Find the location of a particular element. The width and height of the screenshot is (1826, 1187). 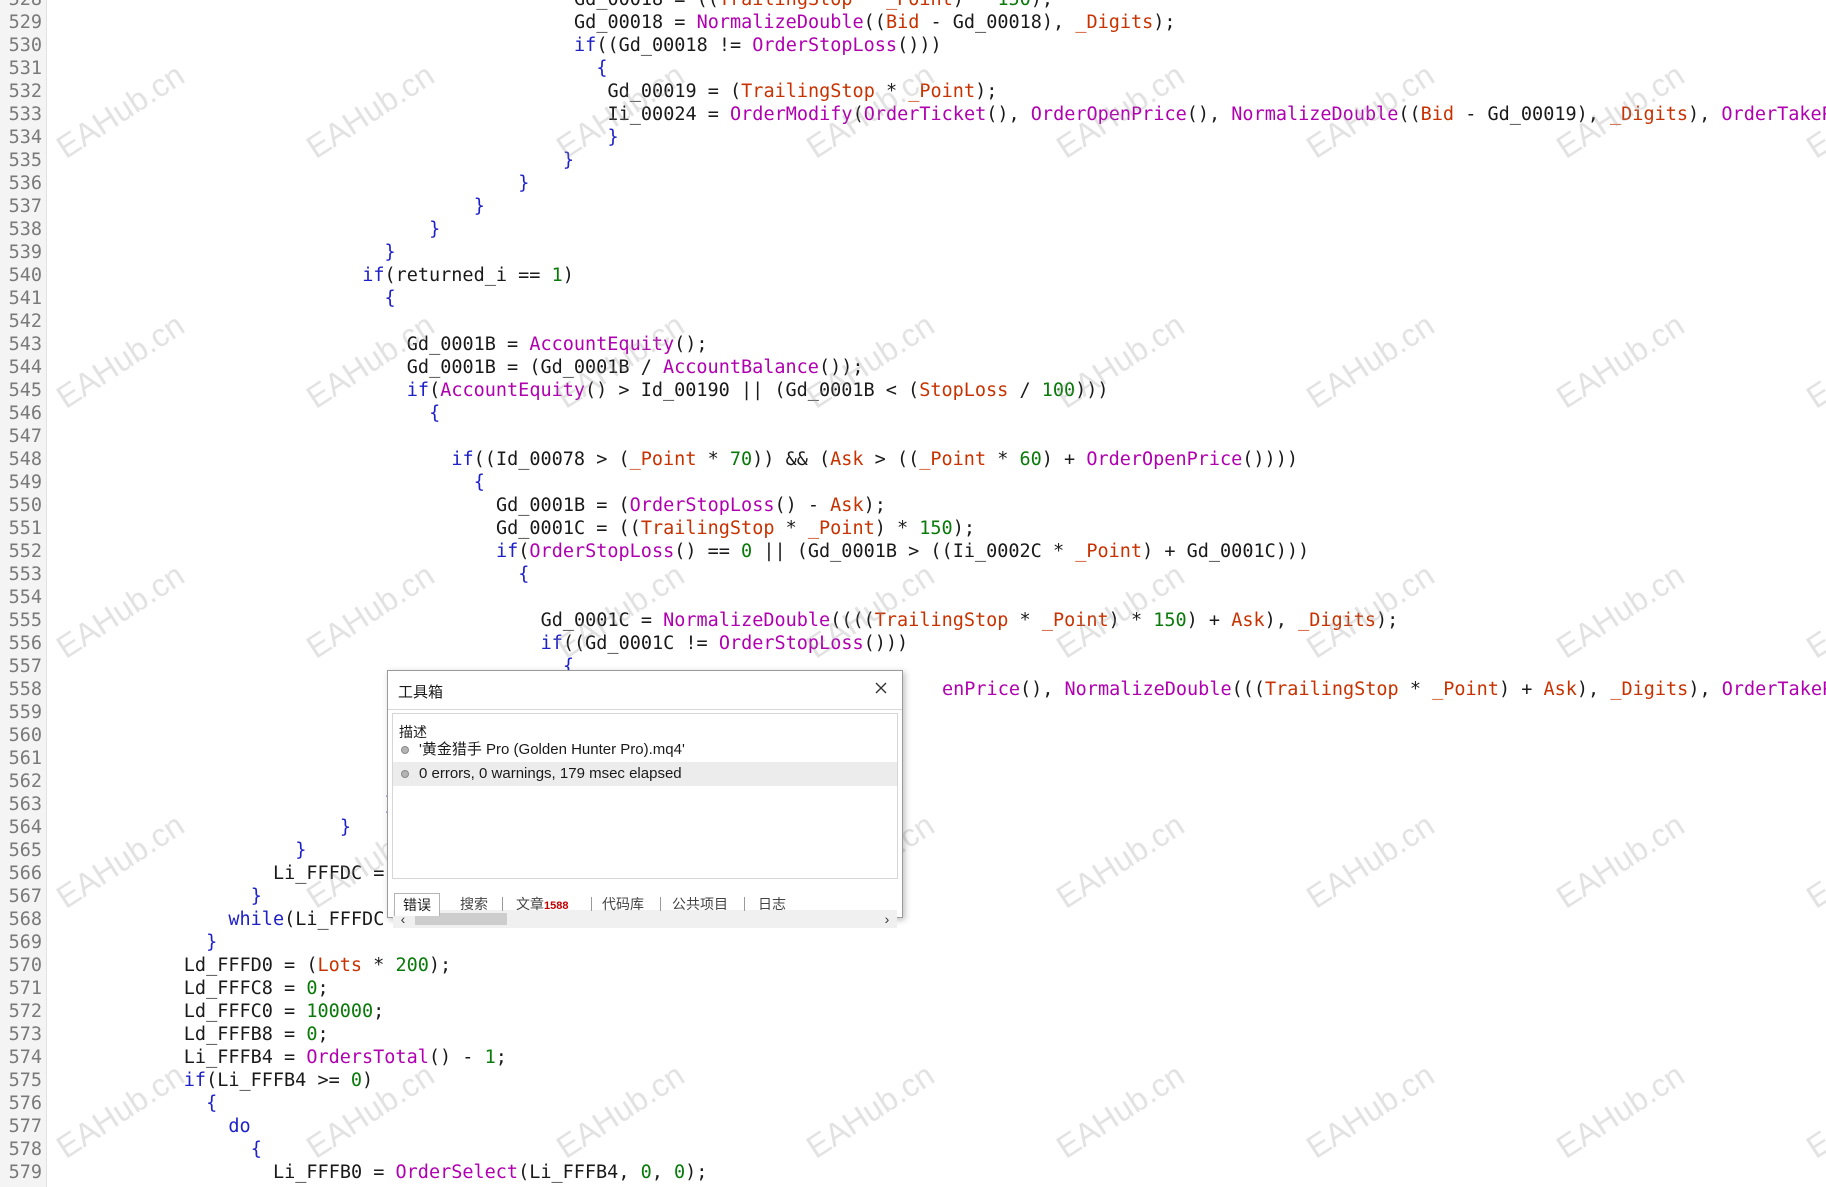

code-operator: = ( is located at coordinates (607, 505).